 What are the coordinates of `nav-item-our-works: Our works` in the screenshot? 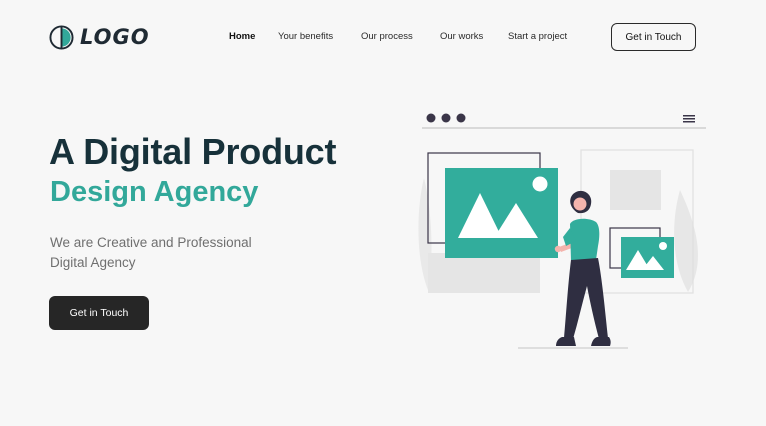 It's located at (461, 36).